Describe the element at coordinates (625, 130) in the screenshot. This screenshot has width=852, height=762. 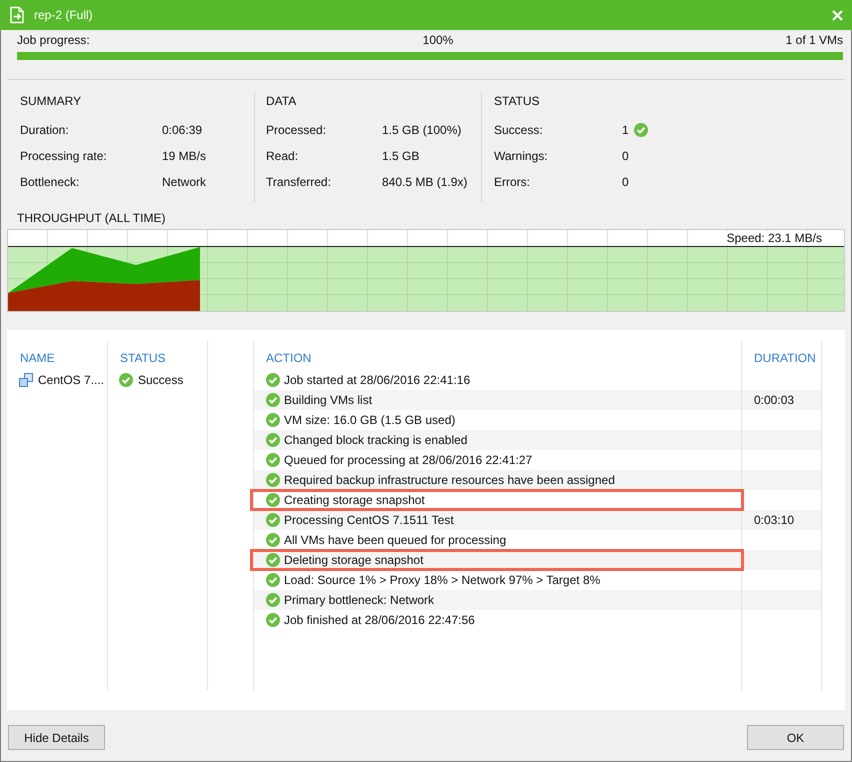
I see `field-value: 1` at that location.